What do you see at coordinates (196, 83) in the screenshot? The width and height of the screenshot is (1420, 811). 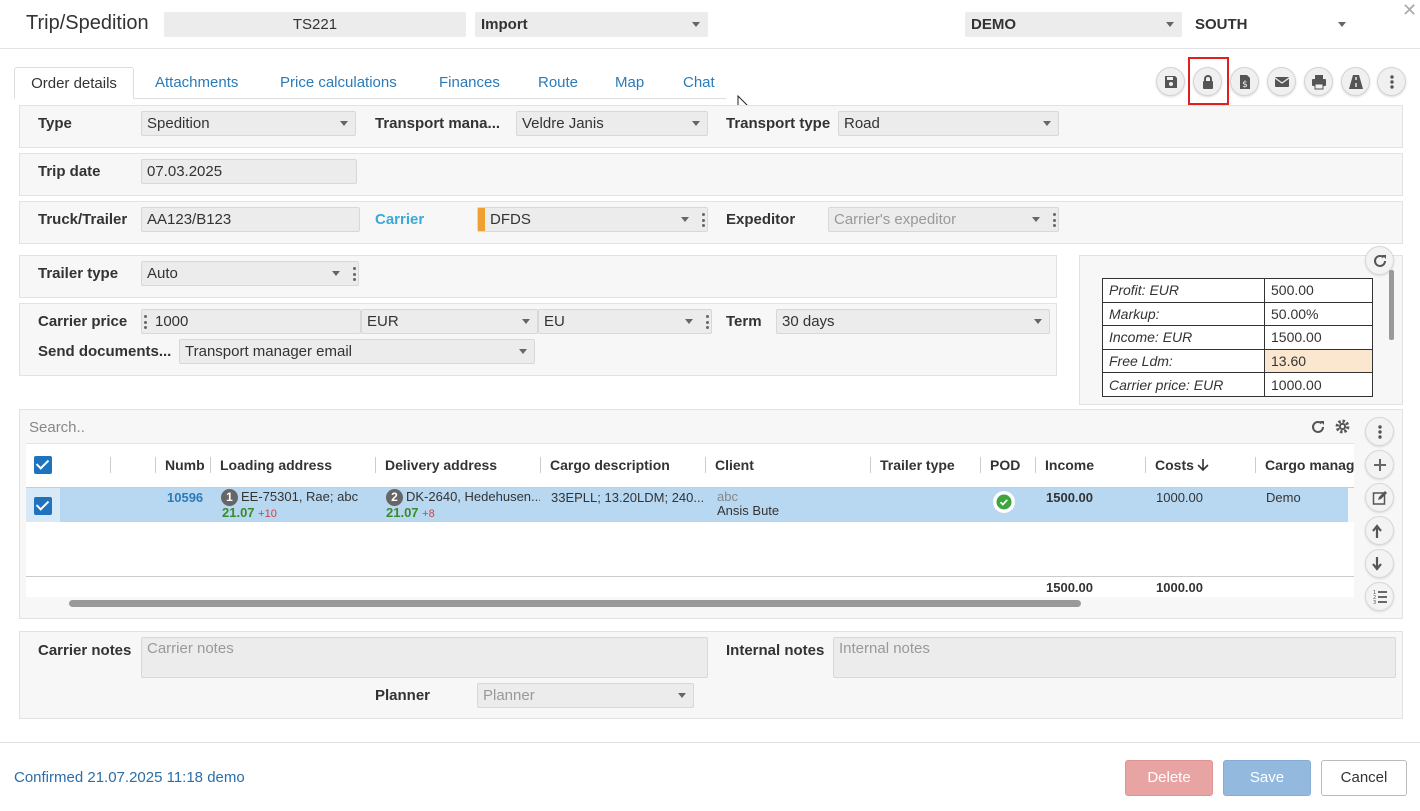 I see `tab-attachments: Attachments` at bounding box center [196, 83].